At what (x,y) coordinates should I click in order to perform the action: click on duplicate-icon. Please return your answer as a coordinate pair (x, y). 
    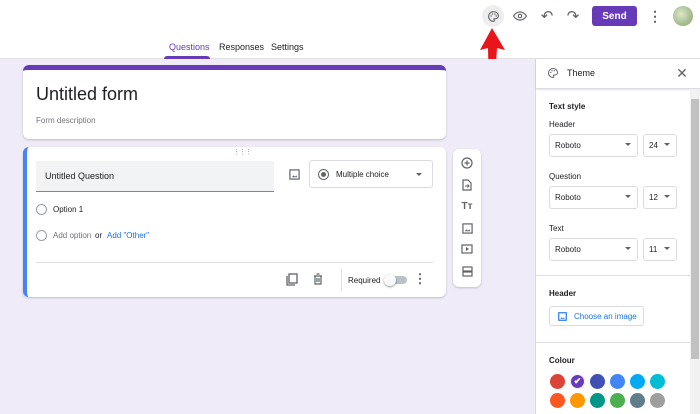
    Looking at the image, I should click on (292, 279).